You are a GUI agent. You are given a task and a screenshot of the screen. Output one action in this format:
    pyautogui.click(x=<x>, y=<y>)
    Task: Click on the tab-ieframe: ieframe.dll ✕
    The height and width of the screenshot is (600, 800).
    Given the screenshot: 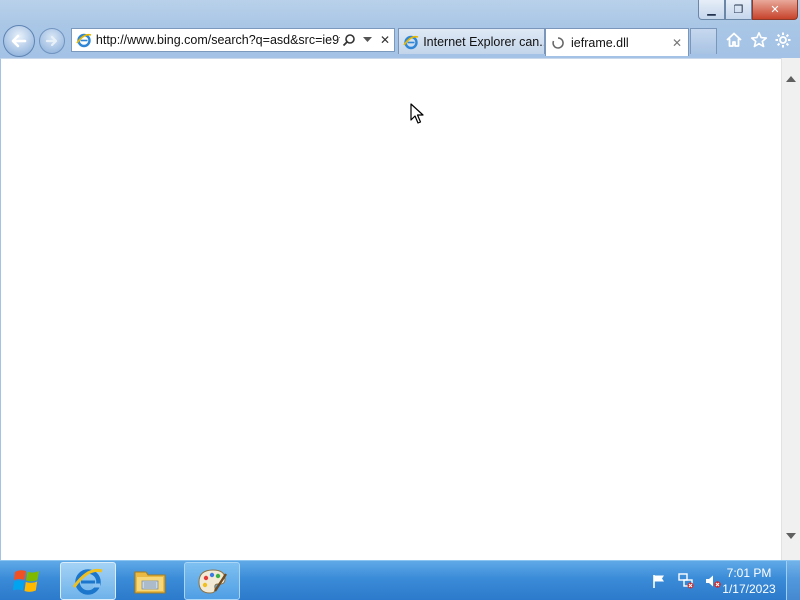 What is the action you would take?
    pyautogui.click(x=617, y=42)
    